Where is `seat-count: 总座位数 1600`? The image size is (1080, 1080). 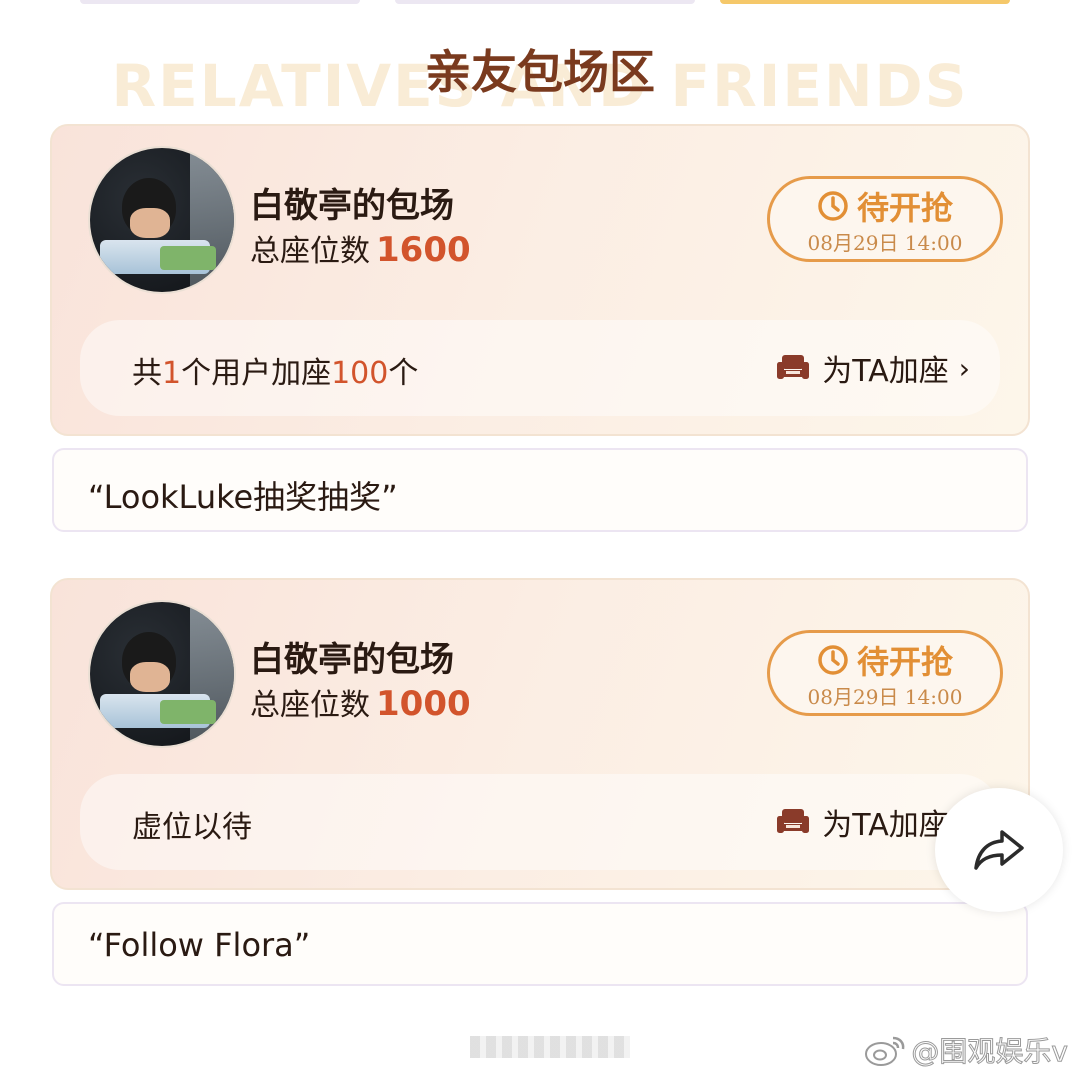
seat-count: 总座位数 1600 is located at coordinates (360, 248).